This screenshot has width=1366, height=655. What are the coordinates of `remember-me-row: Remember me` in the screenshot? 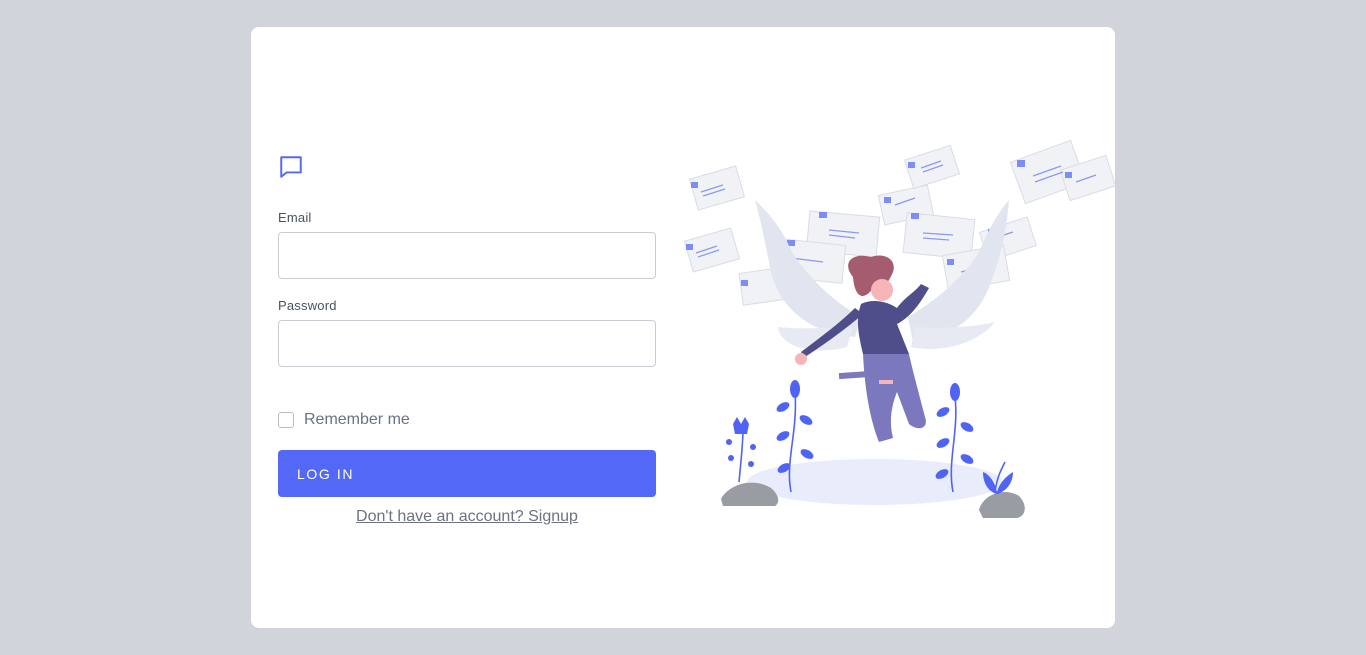 It's located at (344, 420).